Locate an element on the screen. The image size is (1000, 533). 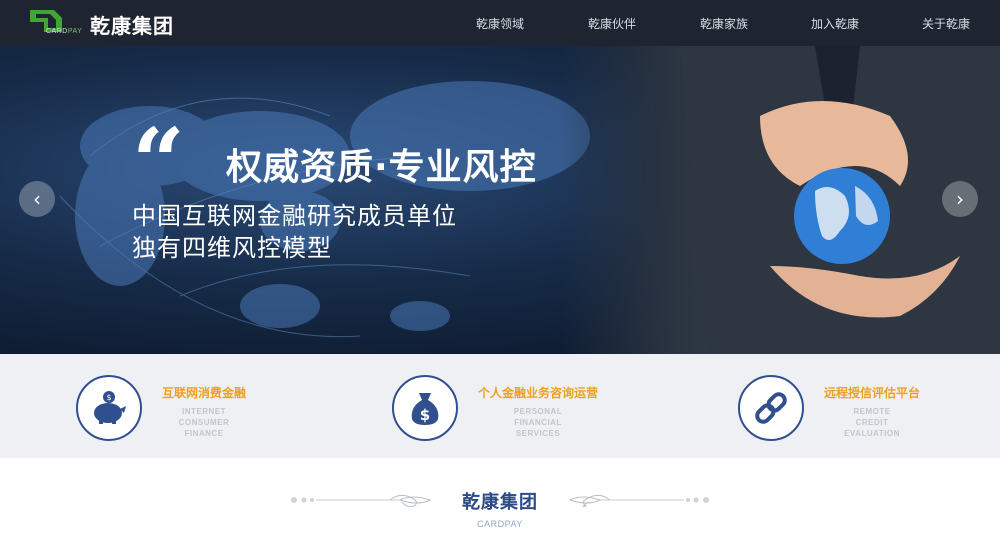
service-en-line: REMOTE is located at coordinates (872, 411).